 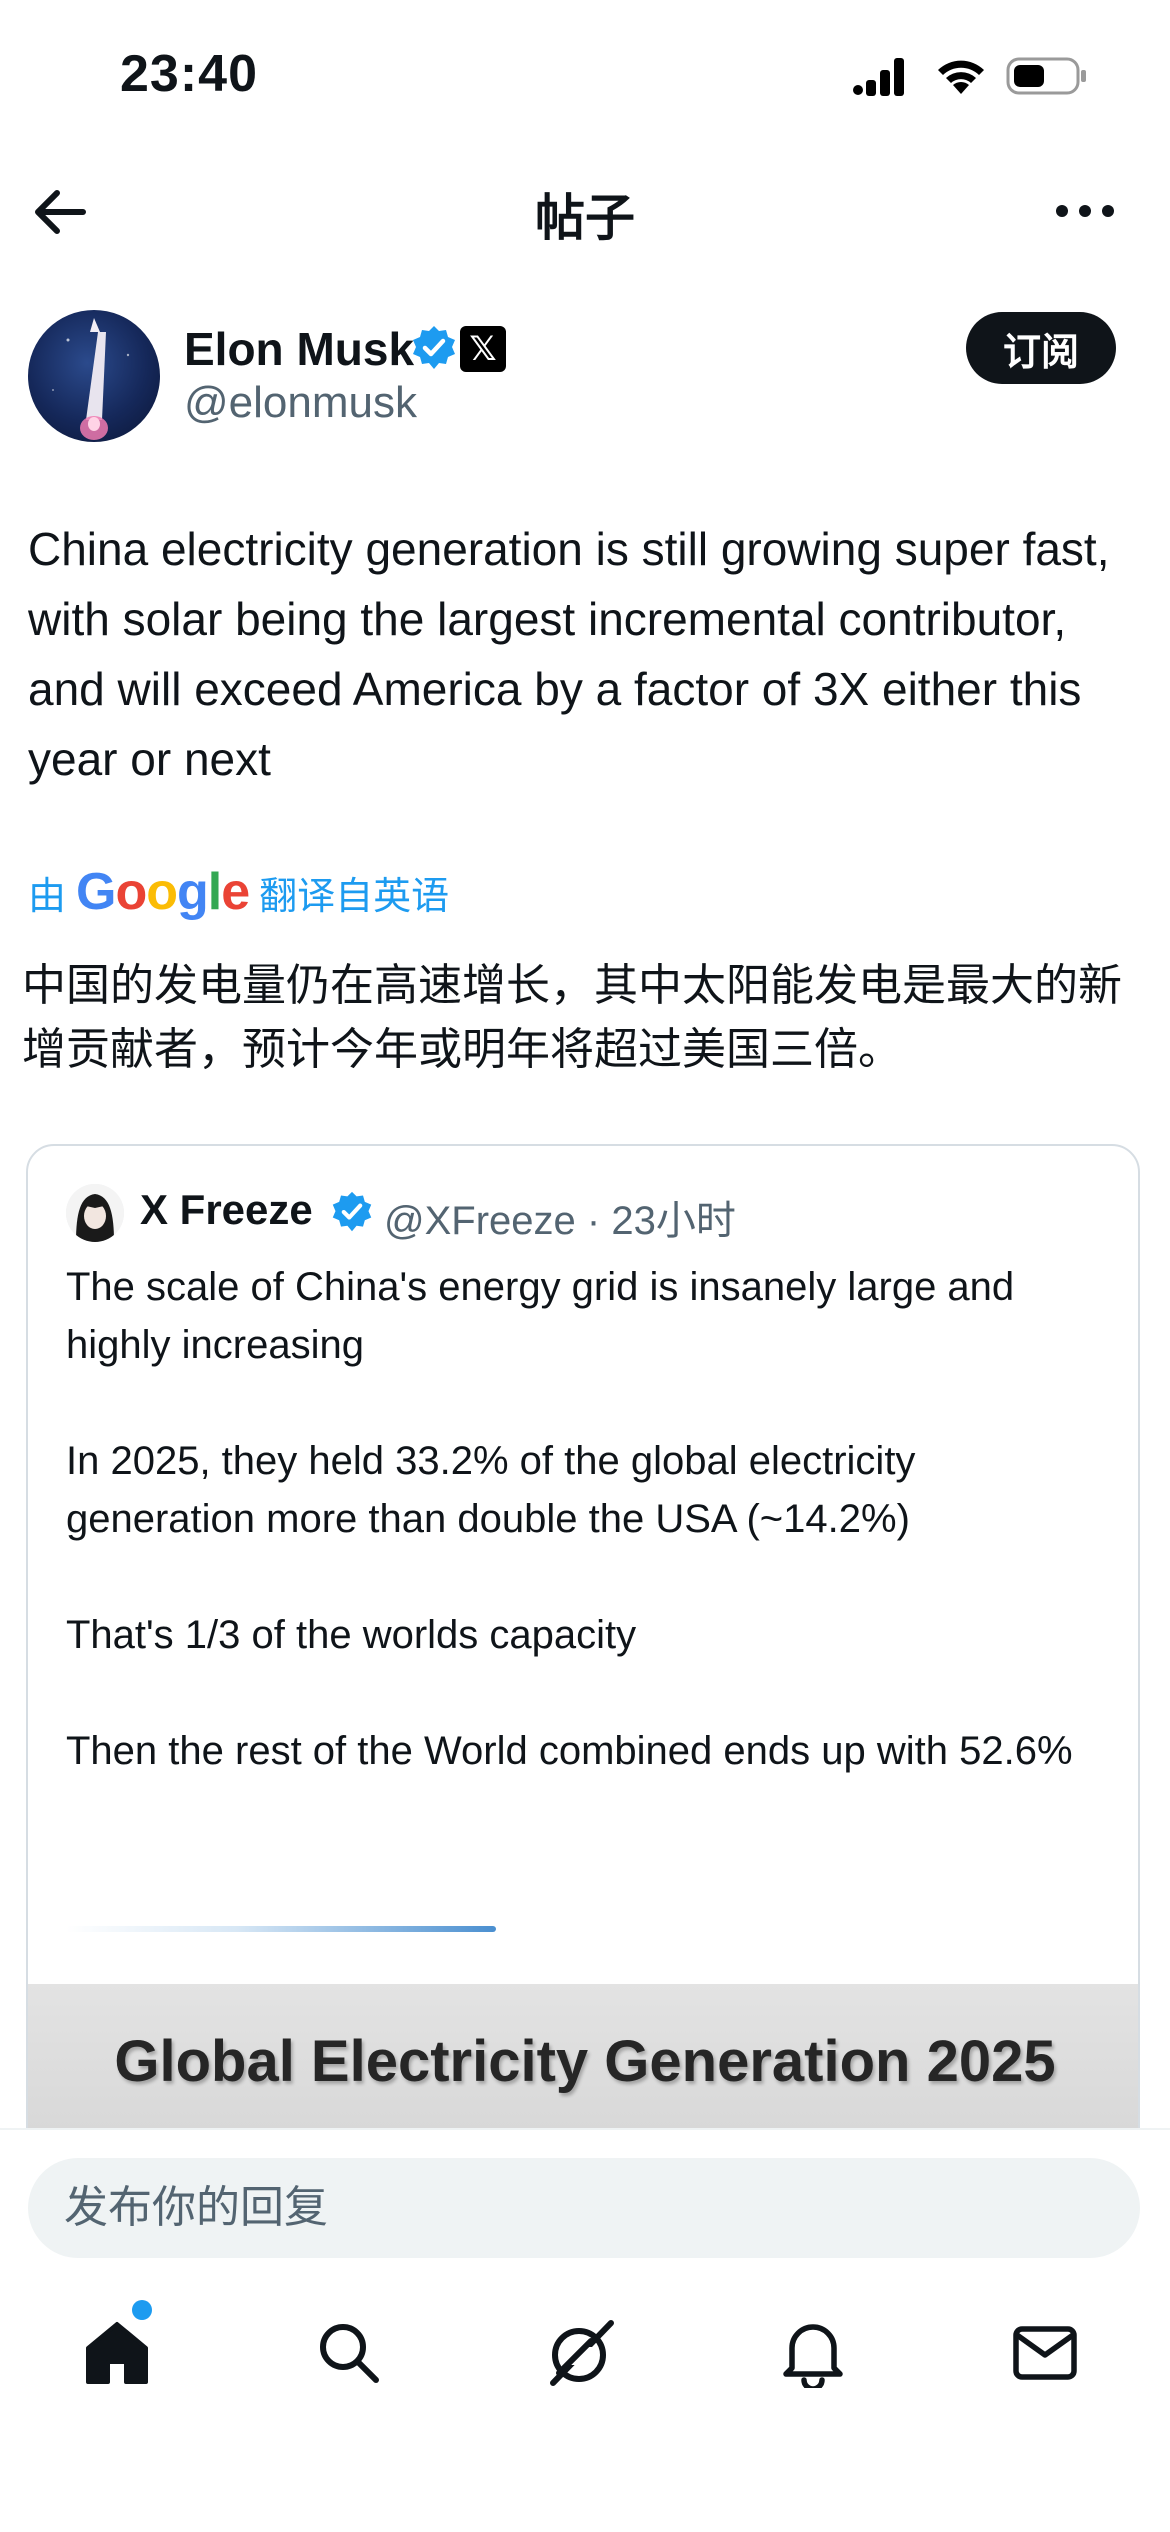 What do you see at coordinates (961, 77) in the screenshot?
I see `wifi-icon` at bounding box center [961, 77].